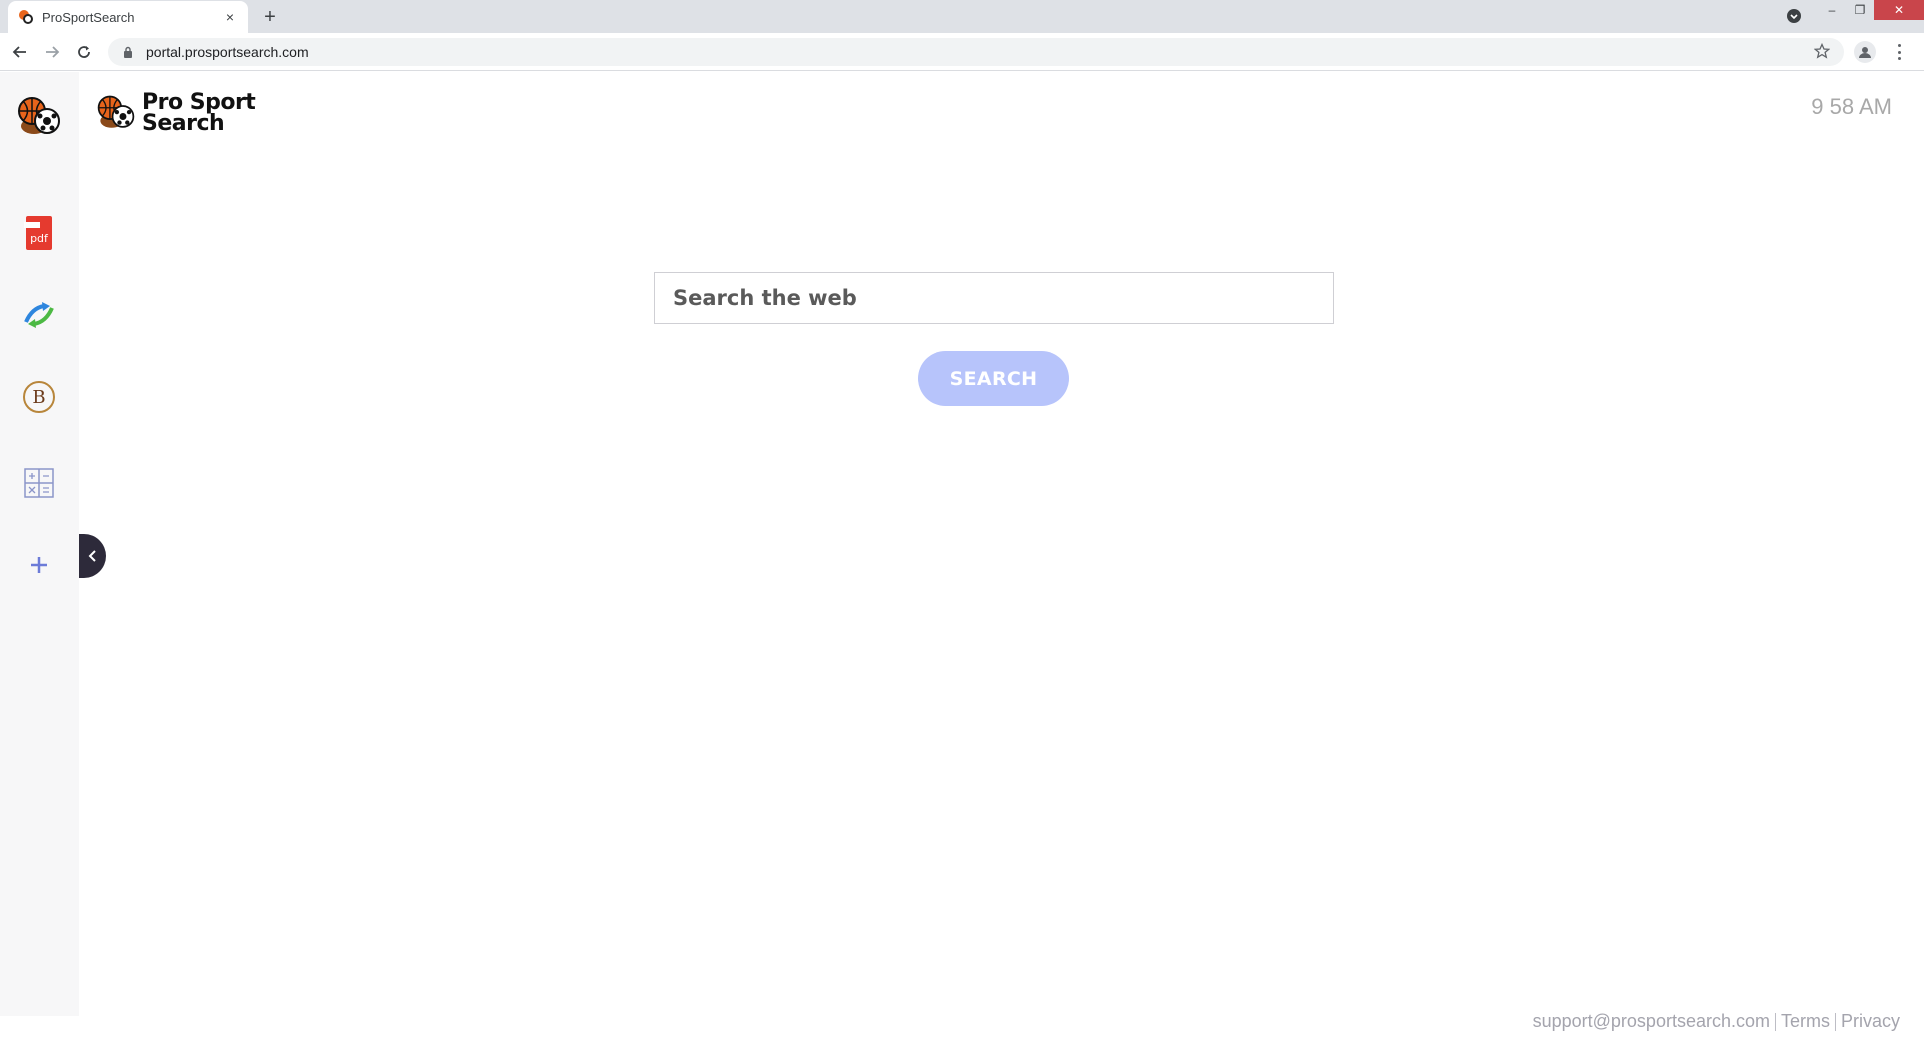  What do you see at coordinates (199, 102) in the screenshot?
I see `logo-line-1: Pro Sport` at bounding box center [199, 102].